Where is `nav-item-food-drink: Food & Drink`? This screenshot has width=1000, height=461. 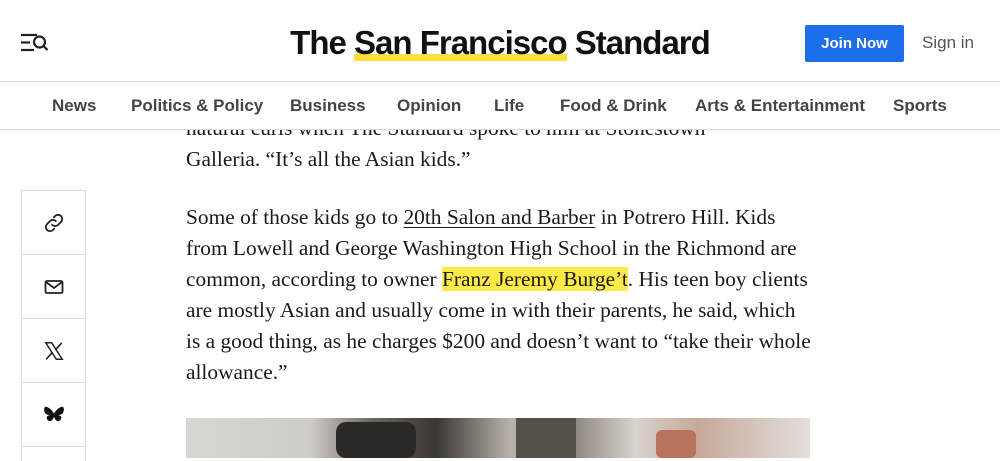
nav-item-food-drink: Food & Drink is located at coordinates (613, 106).